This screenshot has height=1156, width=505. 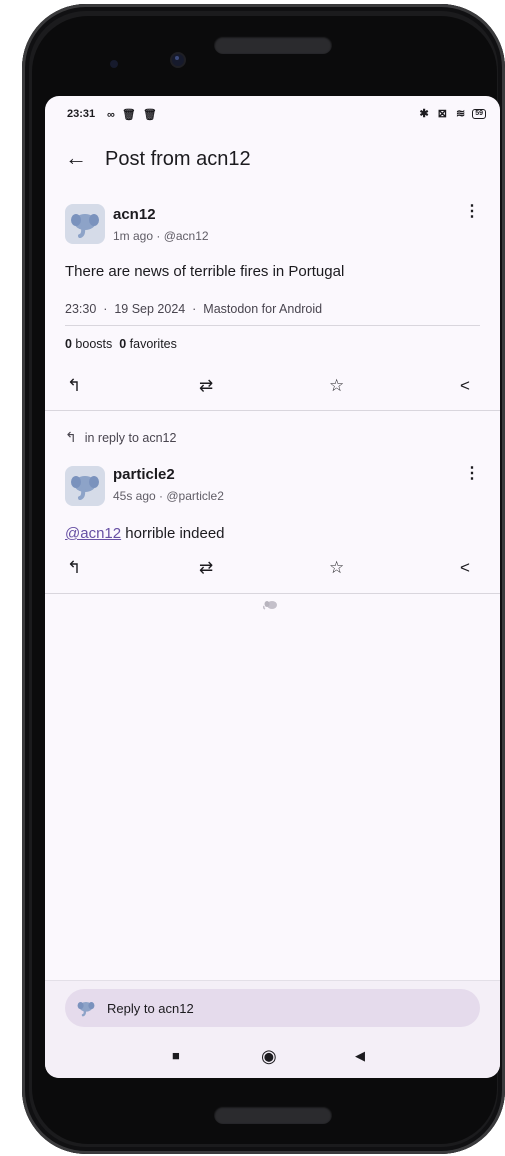 I want to click on author-name: particle2, so click(x=144, y=474).